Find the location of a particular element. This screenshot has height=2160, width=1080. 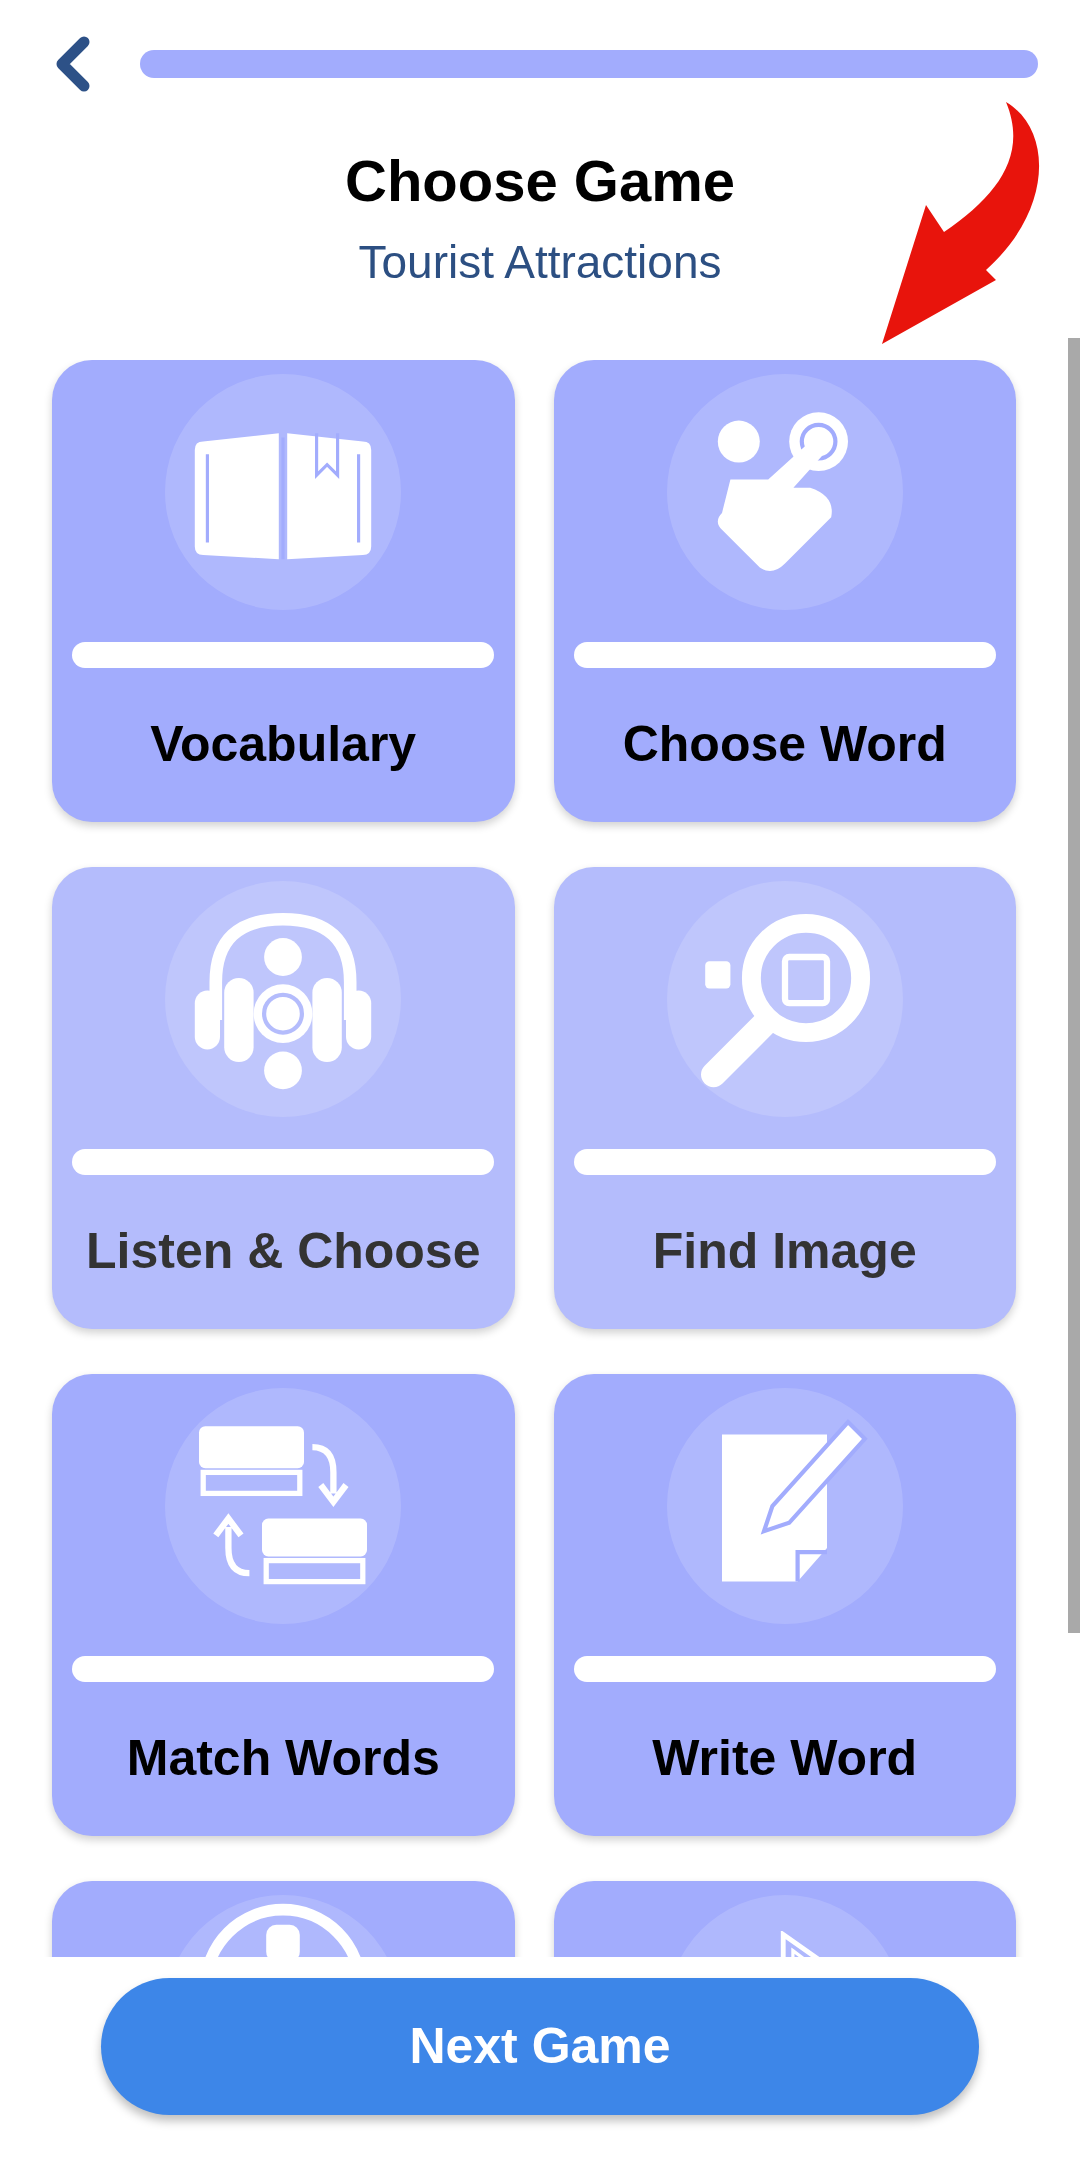

game-card: Choose Word is located at coordinates (784, 591).